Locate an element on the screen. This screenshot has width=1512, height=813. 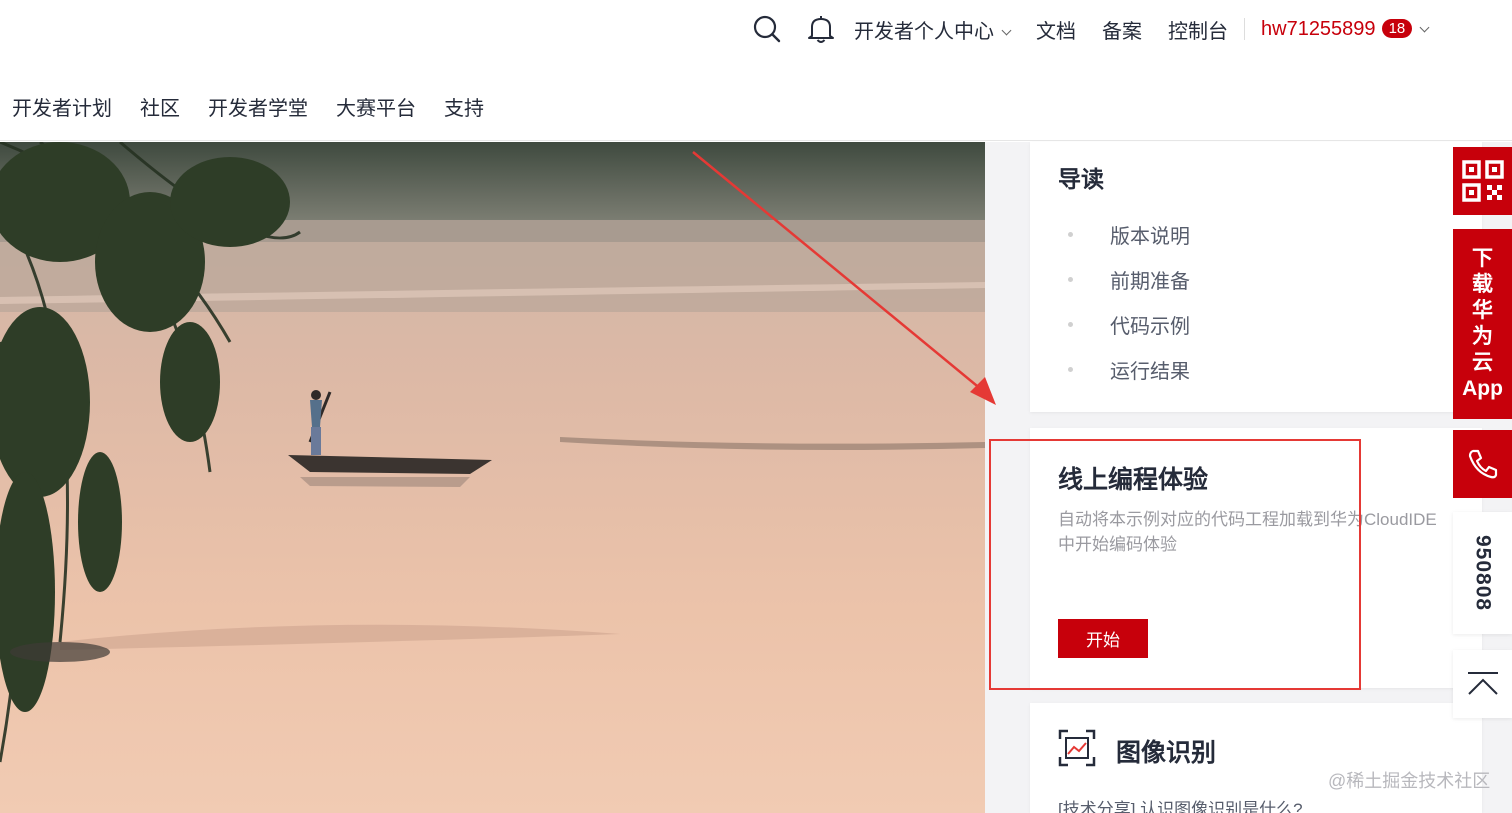
nav-developer-center-label: 开发者个人中心 is located at coordinates (924, 31).